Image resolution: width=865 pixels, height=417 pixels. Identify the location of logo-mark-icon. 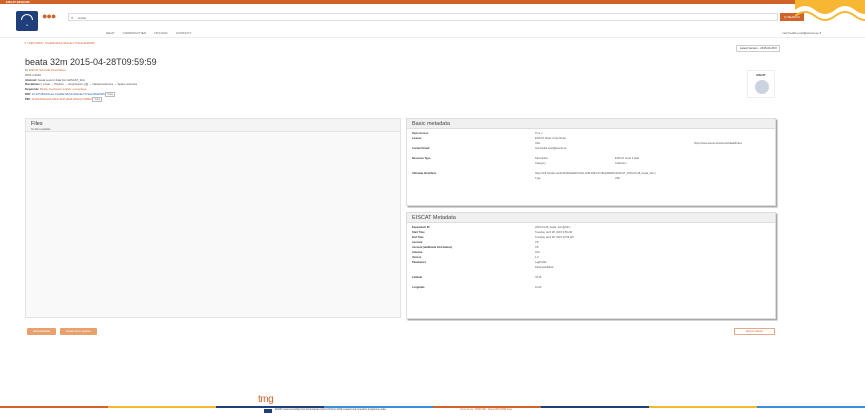
(27, 17).